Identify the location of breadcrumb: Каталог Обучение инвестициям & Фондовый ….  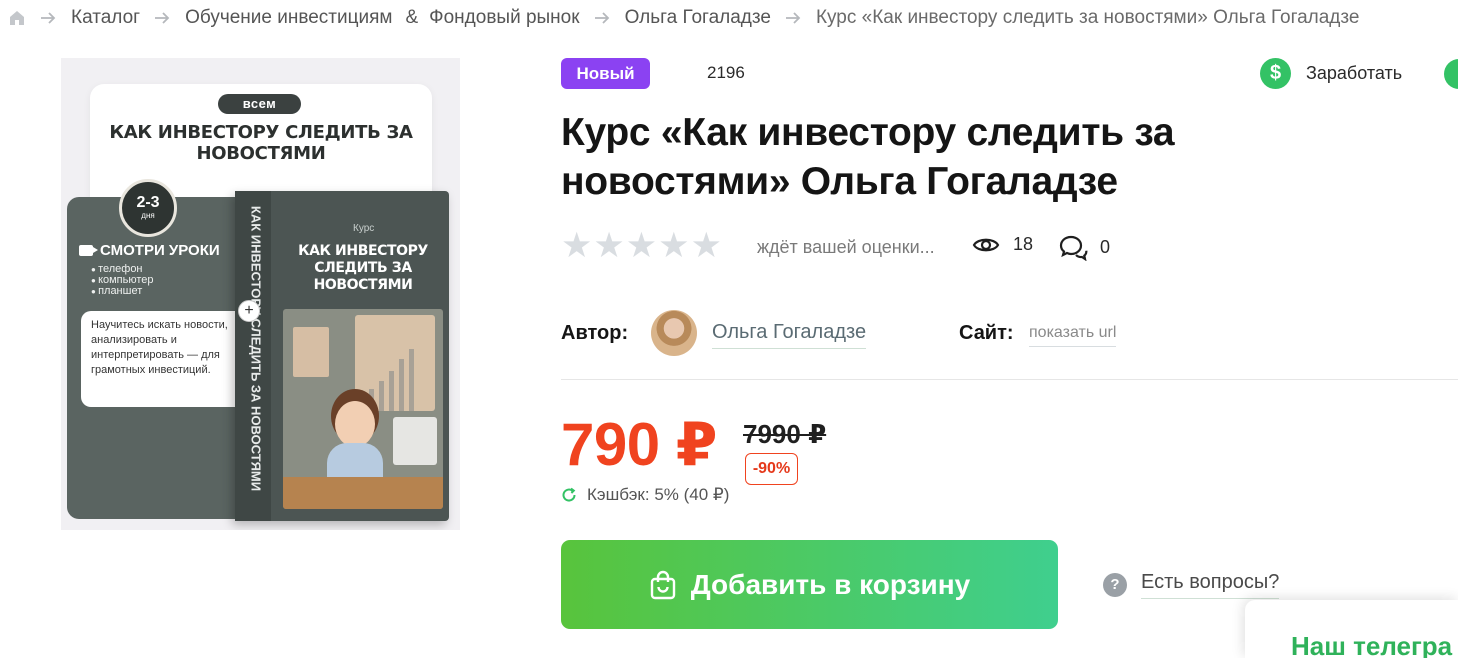
(683, 18).